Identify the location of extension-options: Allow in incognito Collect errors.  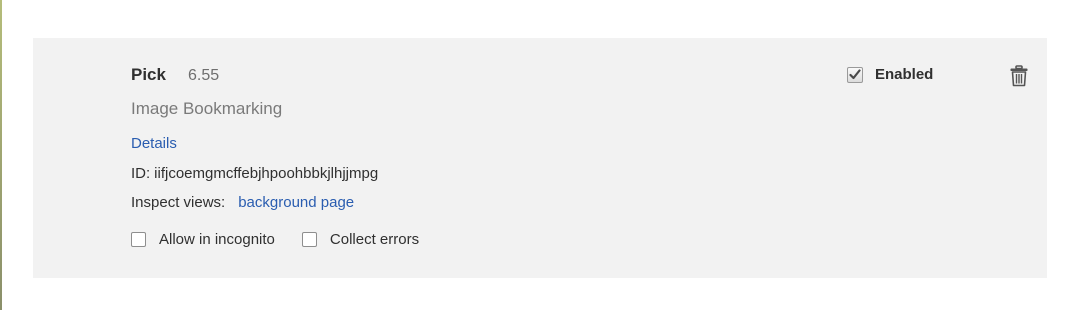
(275, 239).